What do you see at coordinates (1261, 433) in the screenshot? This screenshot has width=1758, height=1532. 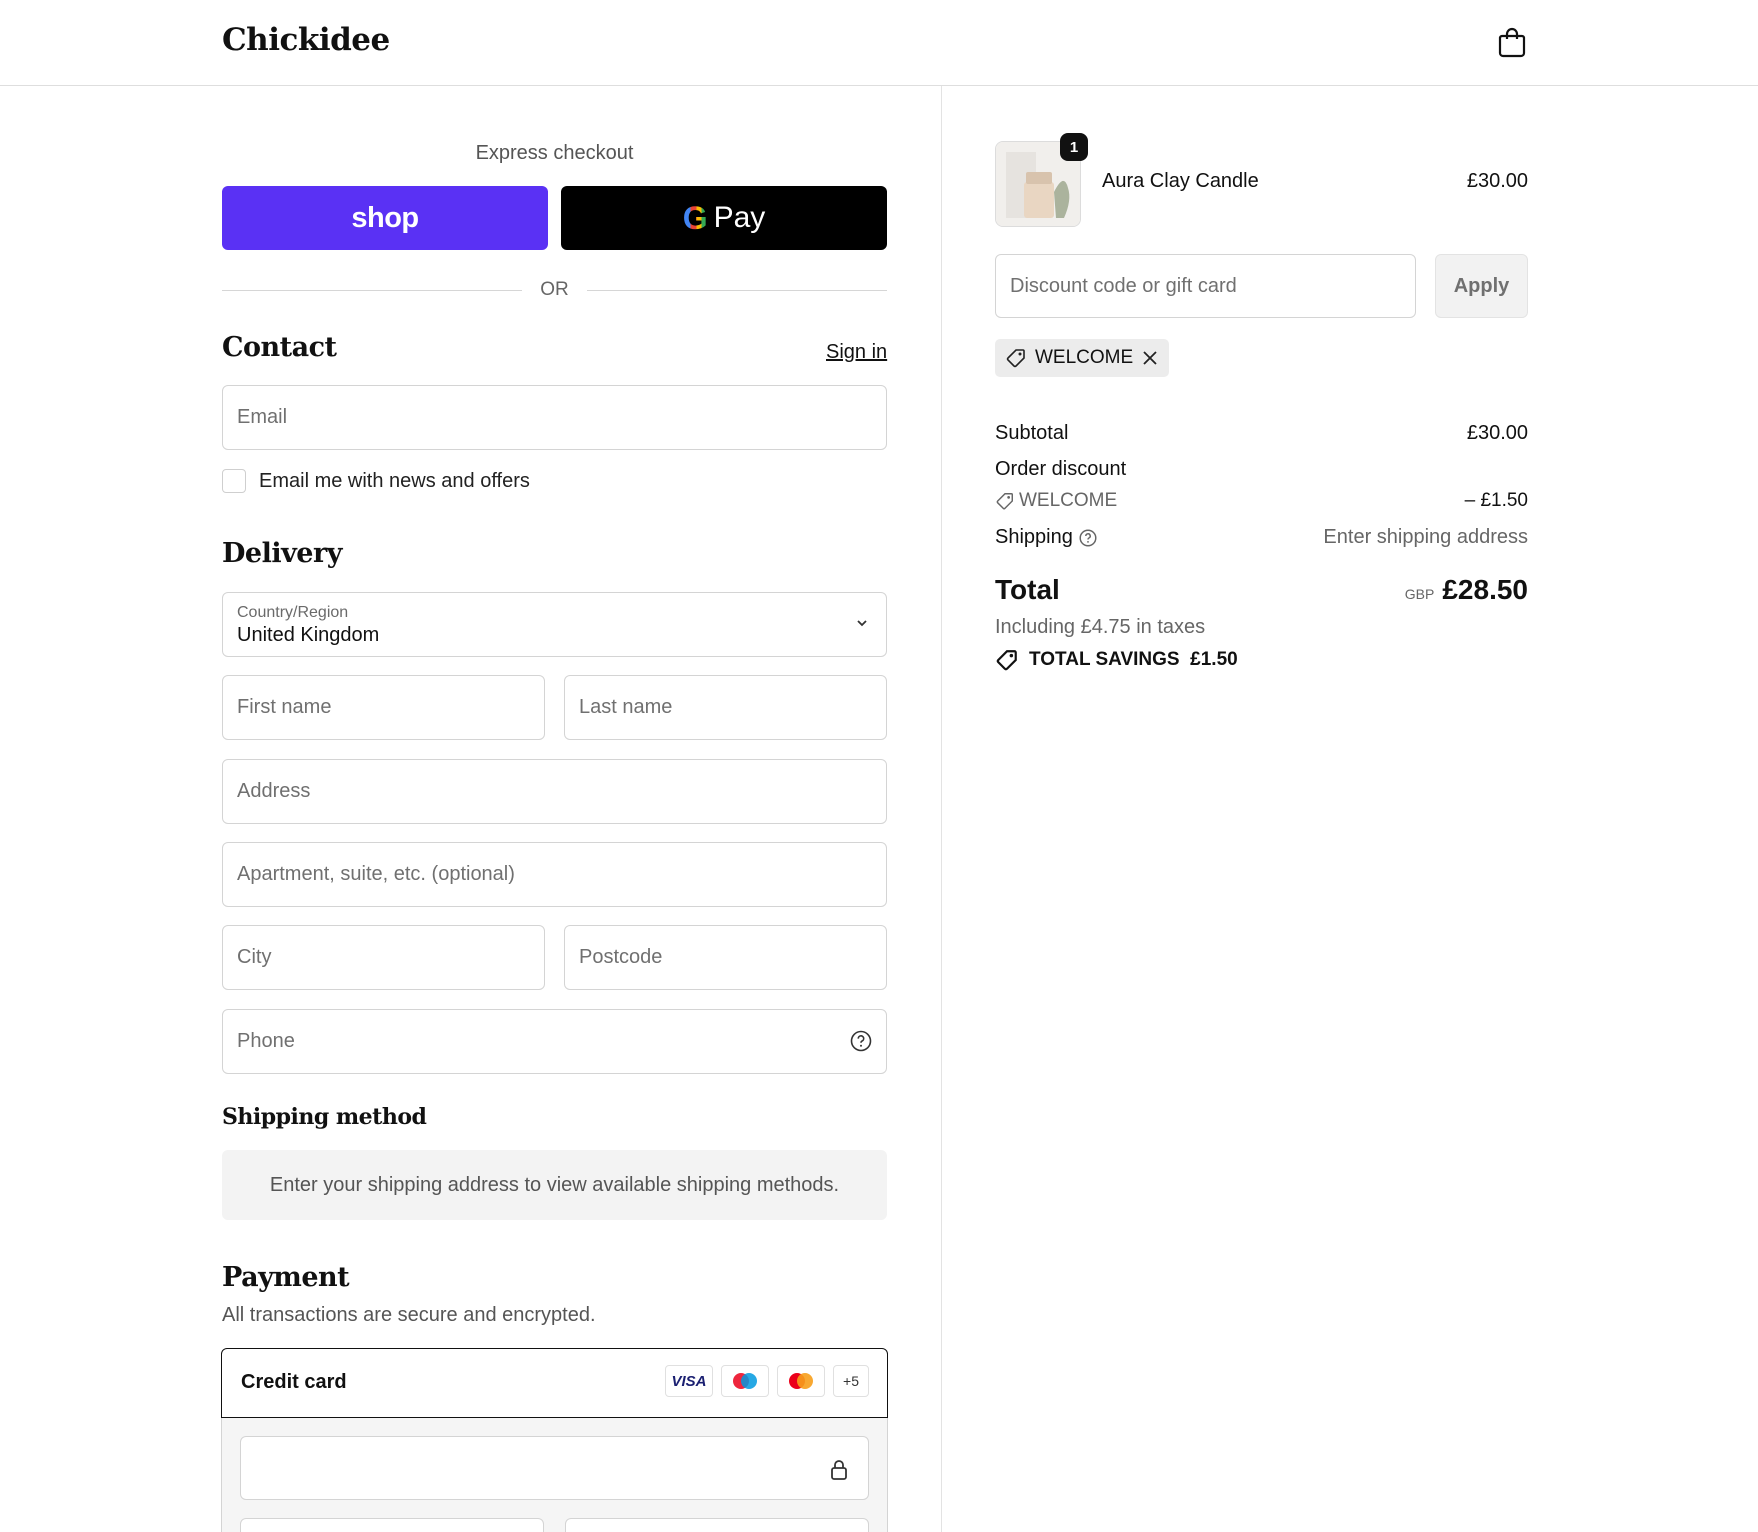 I see `subtotal-row: Subtotal £30.00` at bounding box center [1261, 433].